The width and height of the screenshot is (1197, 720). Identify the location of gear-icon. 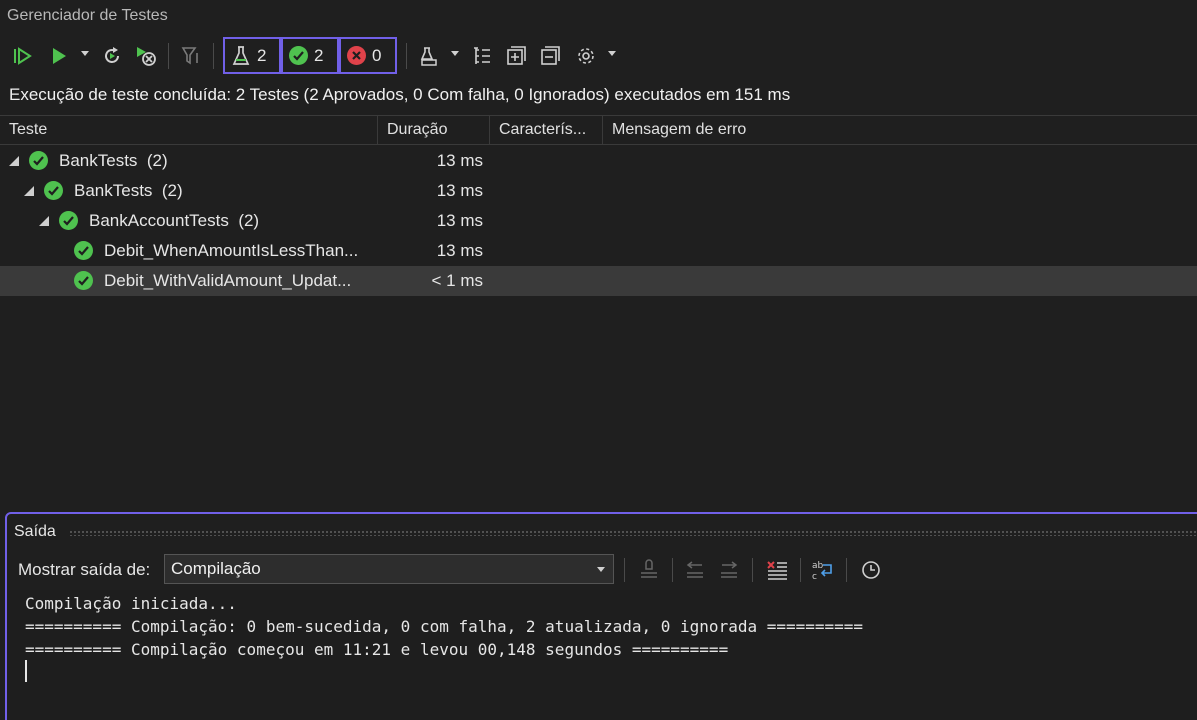
(586, 56).